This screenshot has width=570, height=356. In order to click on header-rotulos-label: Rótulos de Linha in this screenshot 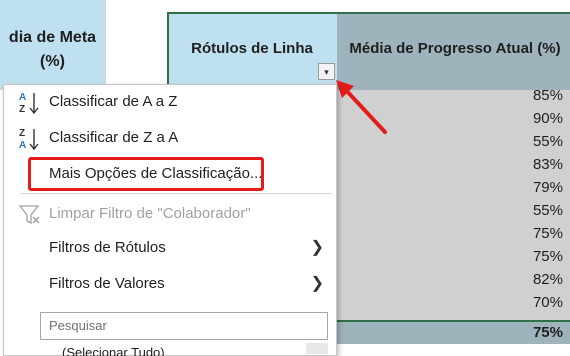, I will do `click(252, 48)`.